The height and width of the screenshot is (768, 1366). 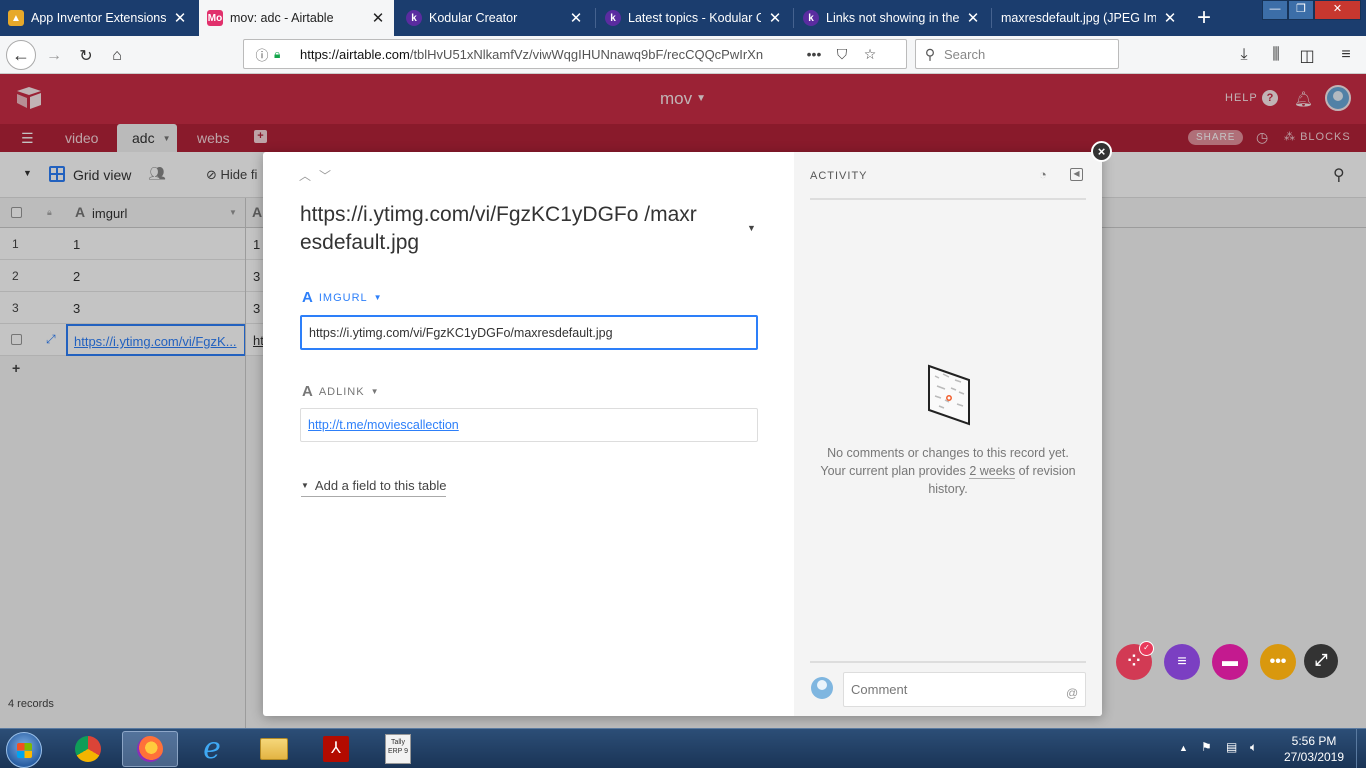 What do you see at coordinates (1024, 54) in the screenshot?
I see `browser-search-input` at bounding box center [1024, 54].